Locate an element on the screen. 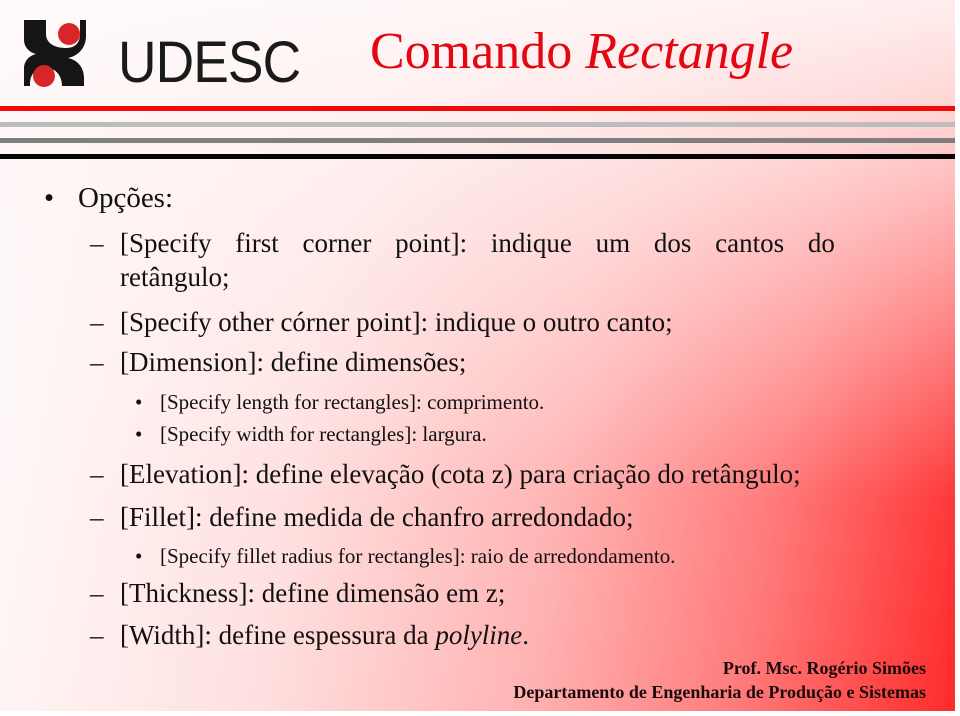  list-item-continuation: retângulo; is located at coordinates (174, 277).